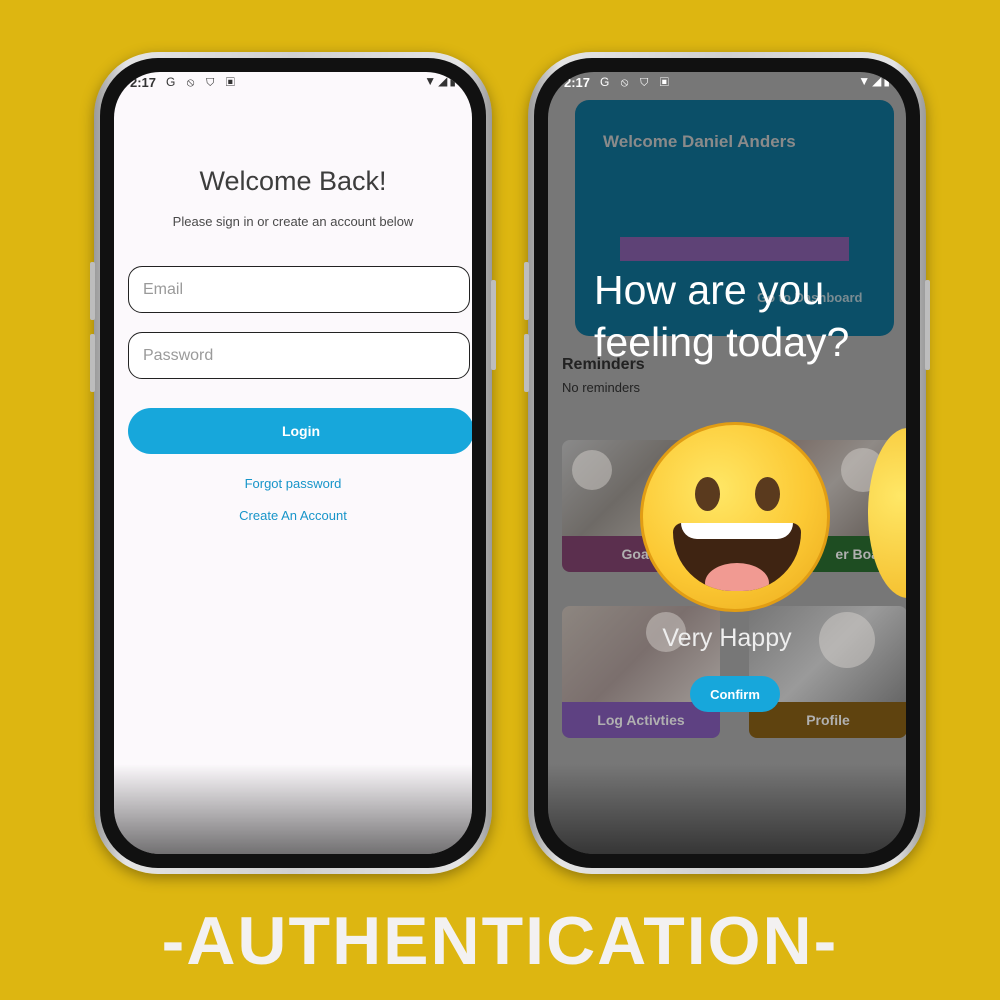  What do you see at coordinates (500, 941) in the screenshot?
I see `page-banner: -AUTHENTICATION-` at bounding box center [500, 941].